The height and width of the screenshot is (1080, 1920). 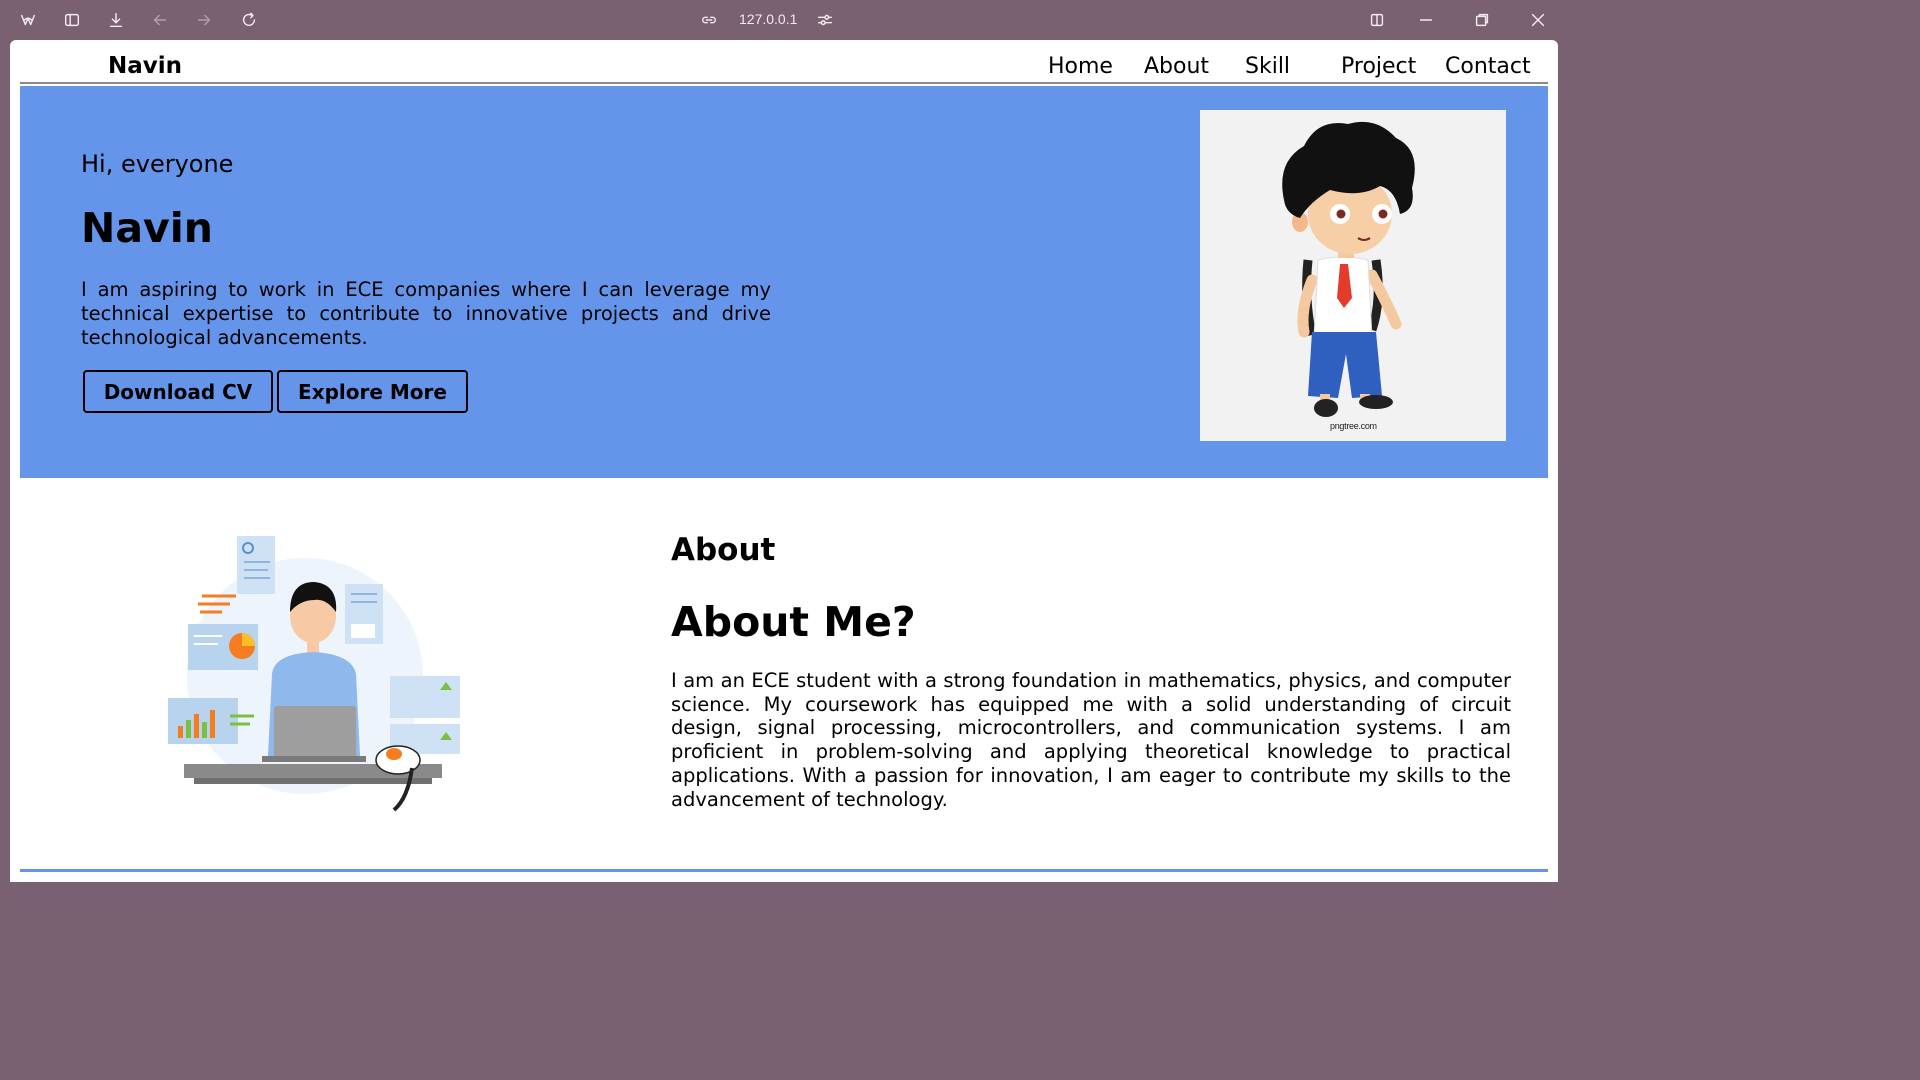 What do you see at coordinates (825, 20) in the screenshot?
I see `site-settings-icon` at bounding box center [825, 20].